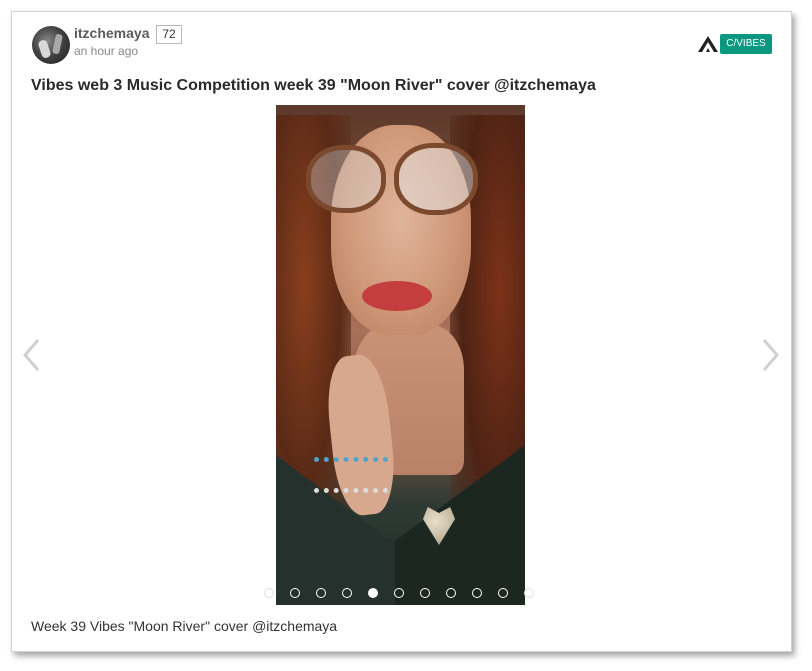 Image resolution: width=812 pixels, height=671 pixels. Describe the element at coordinates (111, 33) in the screenshot. I see `author-name: itzchemaya` at that location.